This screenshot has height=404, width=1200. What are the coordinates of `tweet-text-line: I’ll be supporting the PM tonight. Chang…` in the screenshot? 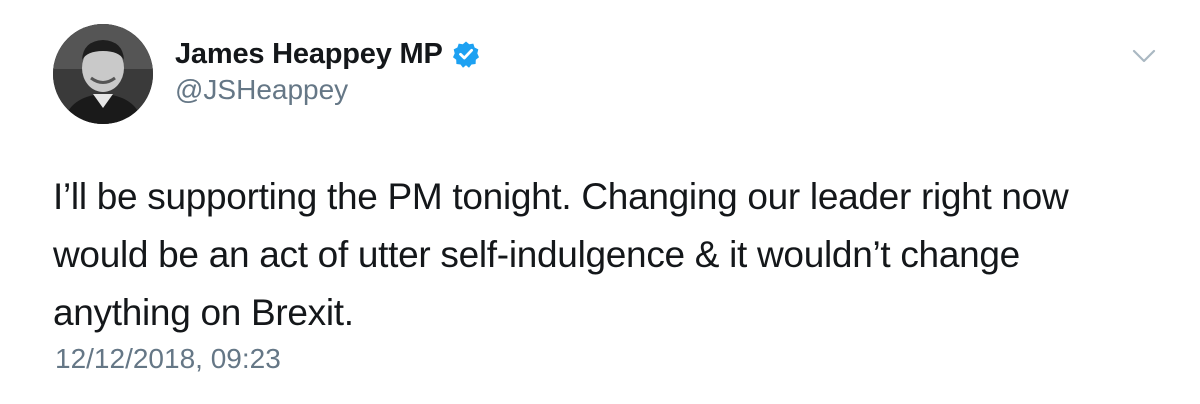 It's located at (561, 196).